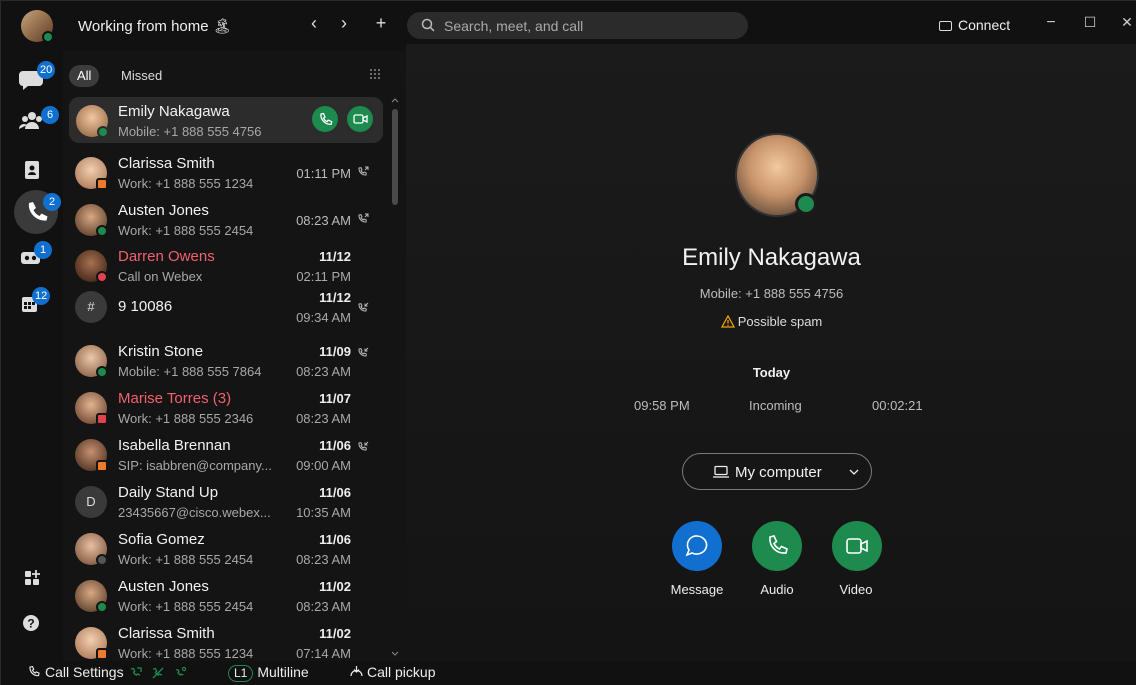 Image resolution: width=1136 pixels, height=685 pixels. I want to click on device-label: My computer, so click(778, 472).